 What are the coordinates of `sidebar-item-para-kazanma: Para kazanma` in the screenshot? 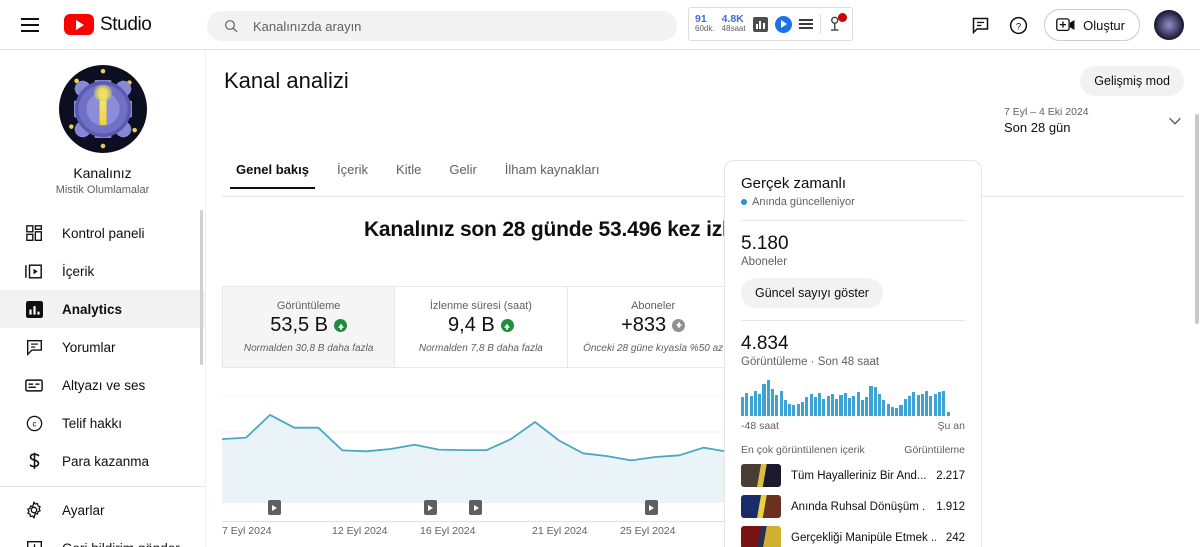 It's located at (102, 461).